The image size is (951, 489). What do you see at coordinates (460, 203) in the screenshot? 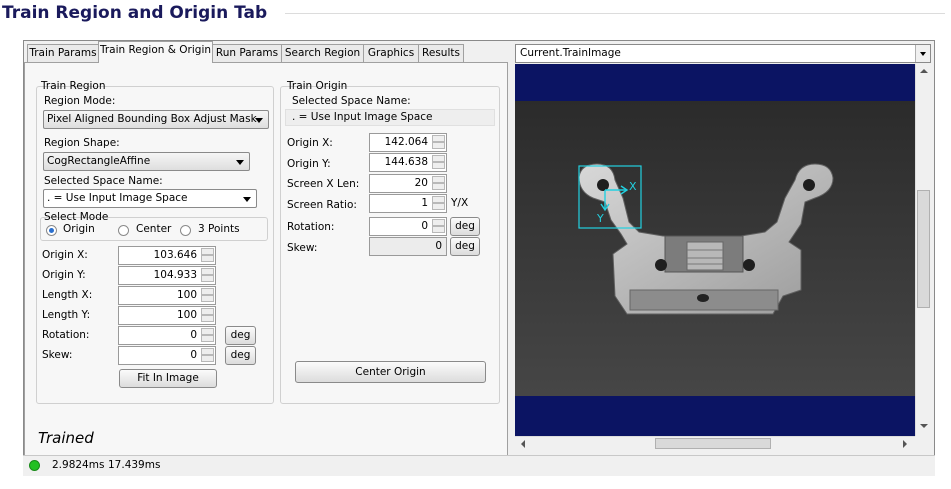
I see `screen-ratio-unit: Y/X` at bounding box center [460, 203].